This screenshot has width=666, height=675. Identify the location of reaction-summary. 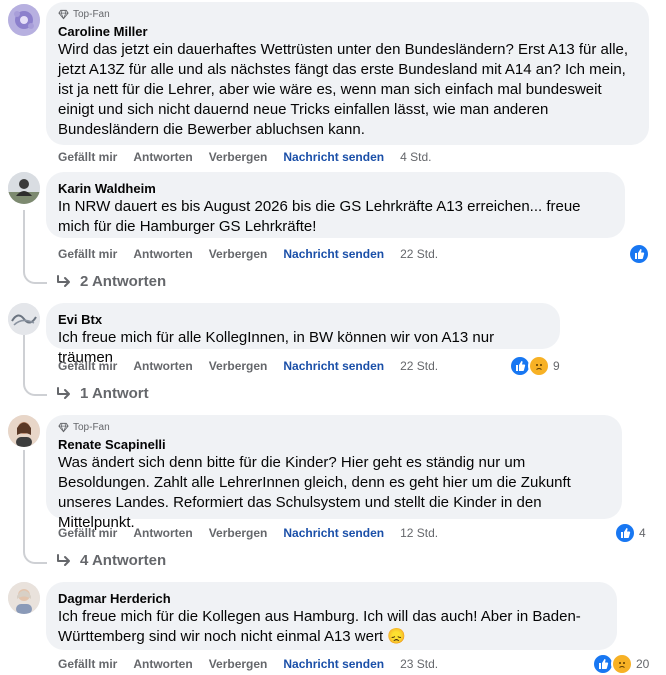
(639, 254).